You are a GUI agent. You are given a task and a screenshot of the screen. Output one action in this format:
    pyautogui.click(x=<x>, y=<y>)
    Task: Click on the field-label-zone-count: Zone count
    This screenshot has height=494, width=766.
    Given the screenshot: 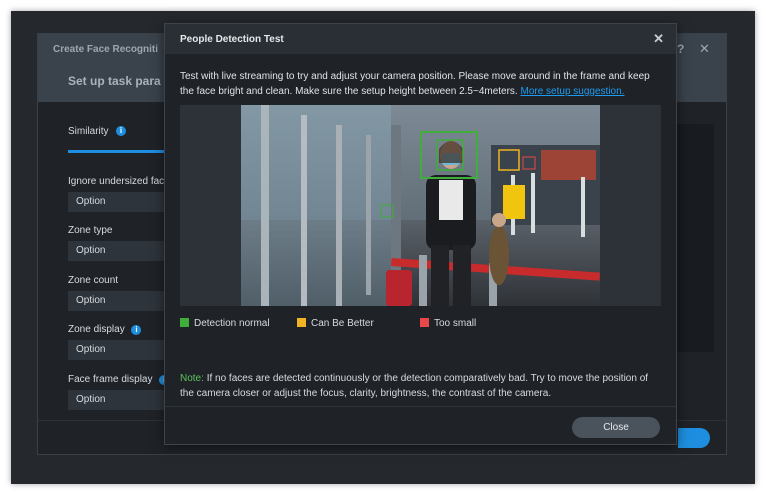 What is the action you would take?
    pyautogui.click(x=93, y=280)
    